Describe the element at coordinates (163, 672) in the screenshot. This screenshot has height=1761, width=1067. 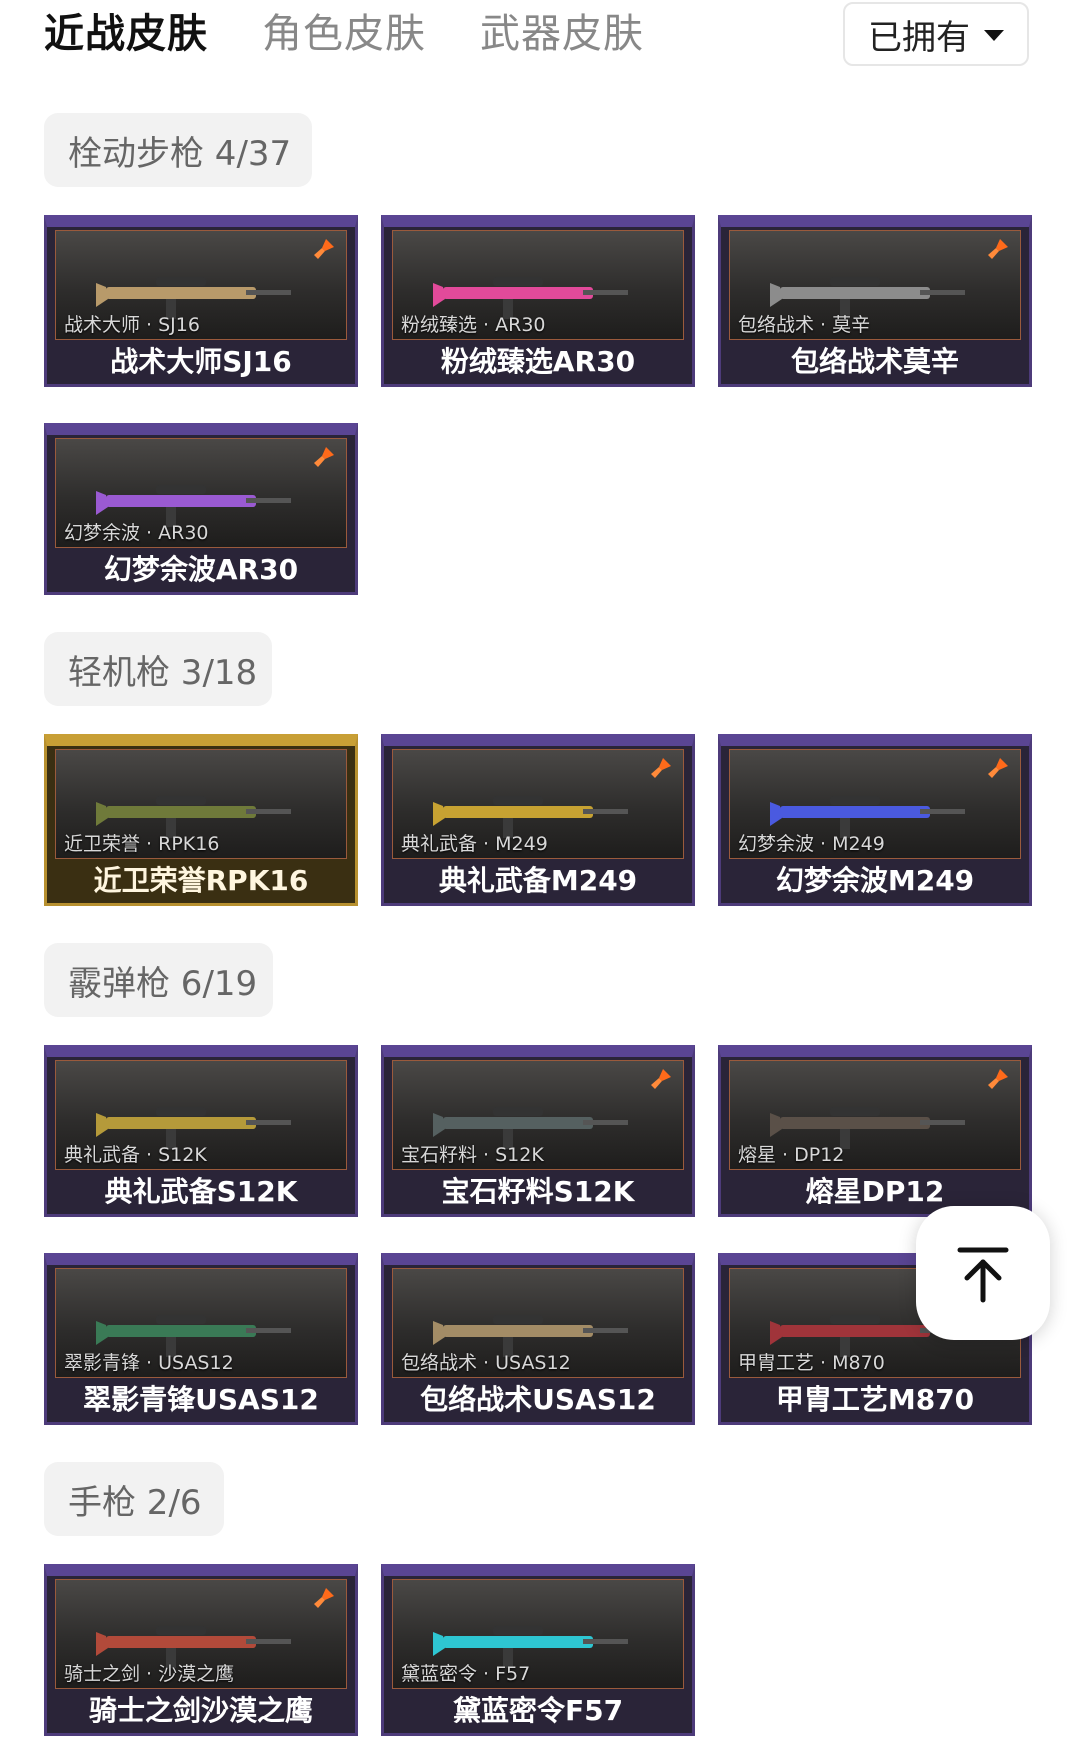
I see `section-title: 轻机枪 3/18` at that location.